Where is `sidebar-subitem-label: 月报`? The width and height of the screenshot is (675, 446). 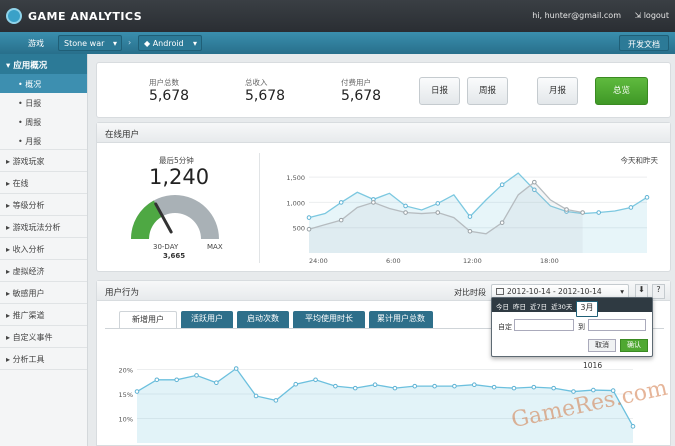 sidebar-subitem-label: 月报 is located at coordinates (33, 141).